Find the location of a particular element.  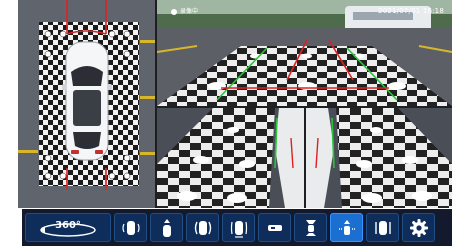

car-both-sides-view-icon is located at coordinates (202, 227).